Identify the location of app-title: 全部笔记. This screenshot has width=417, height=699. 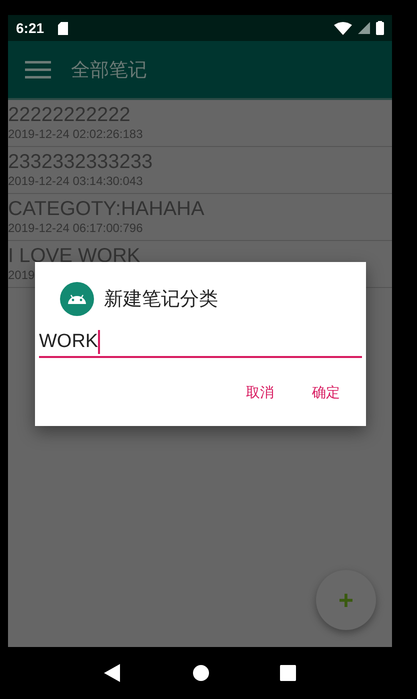
(109, 70).